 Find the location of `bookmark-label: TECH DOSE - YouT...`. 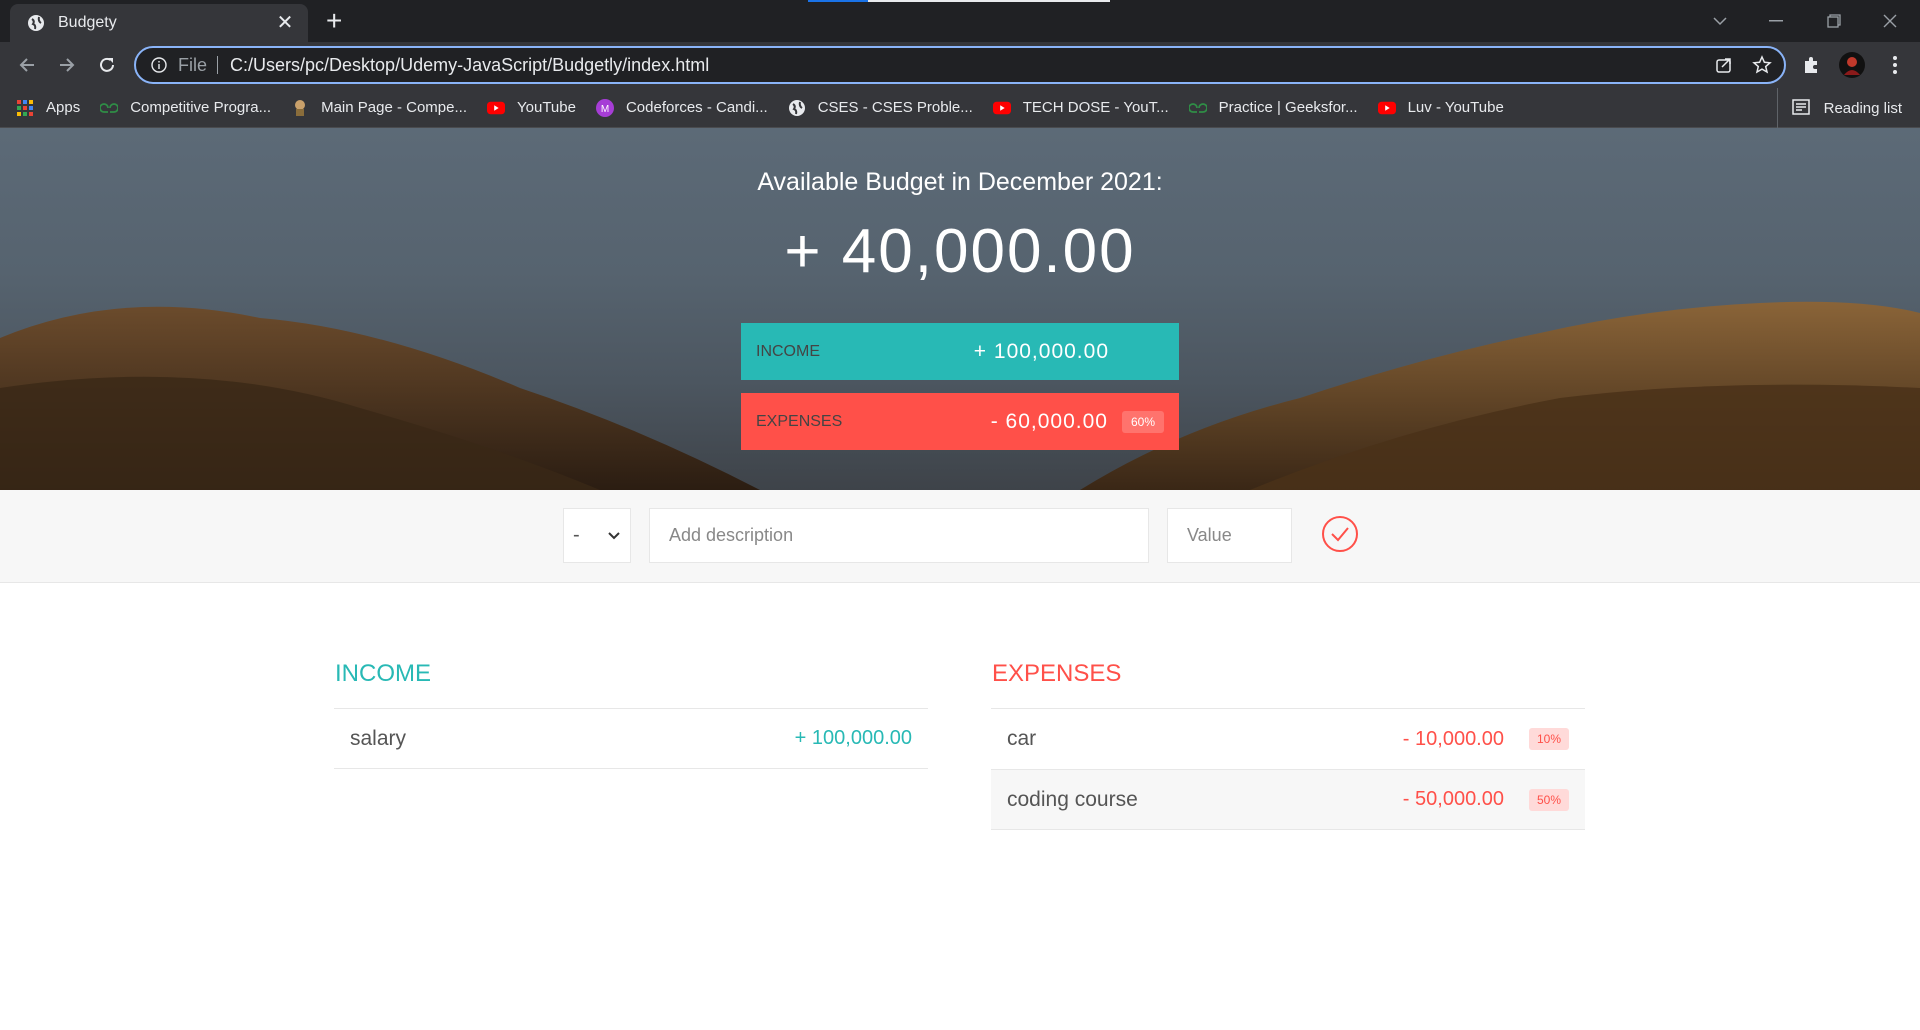

bookmark-label: TECH DOSE - YouT... is located at coordinates (1095, 107).